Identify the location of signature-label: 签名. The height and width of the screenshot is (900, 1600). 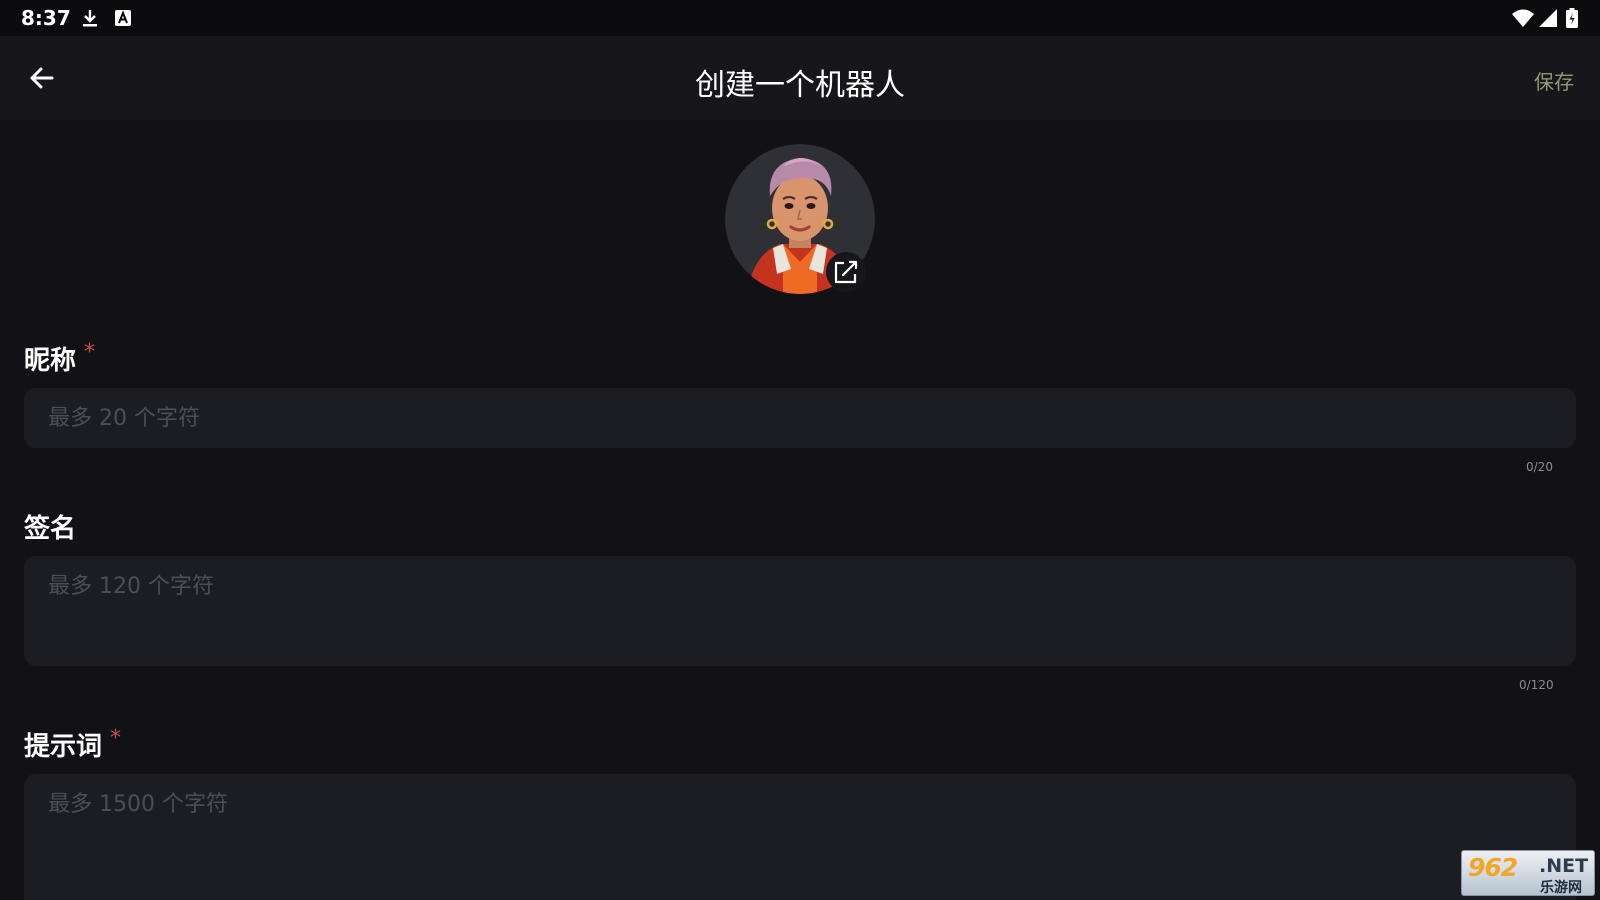
(50, 529).